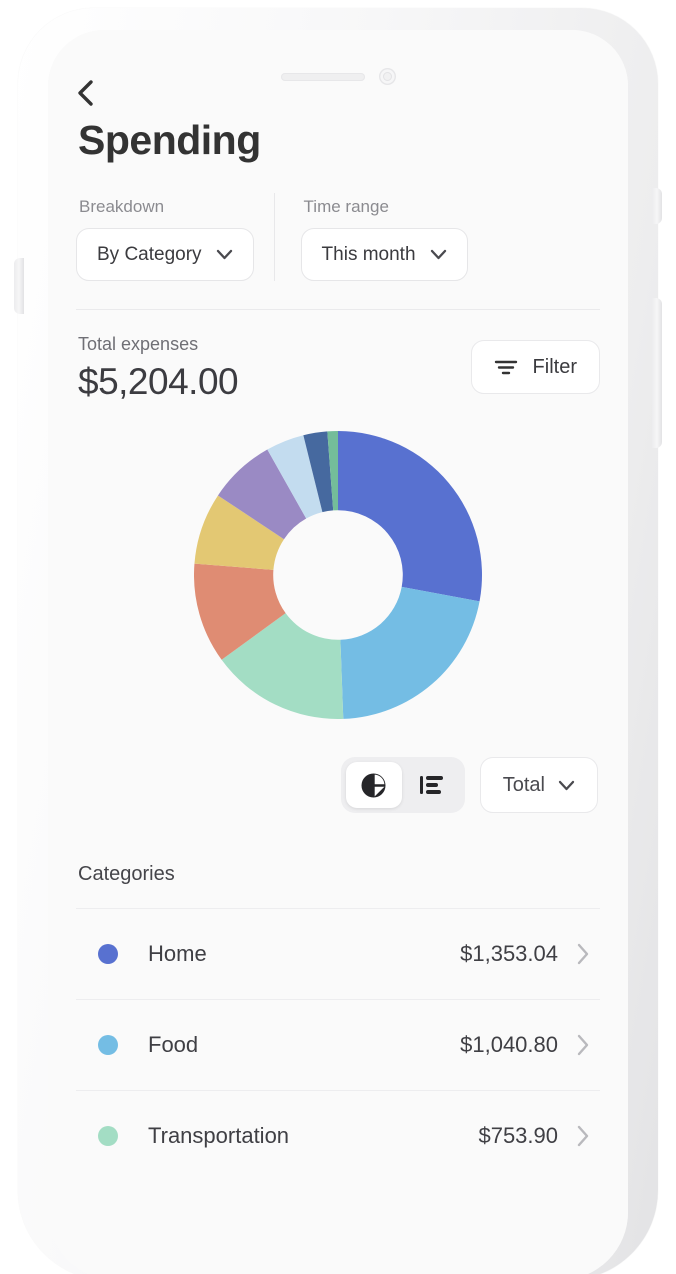 The height and width of the screenshot is (1274, 676). I want to click on category-amount: $753.90, so click(518, 1135).